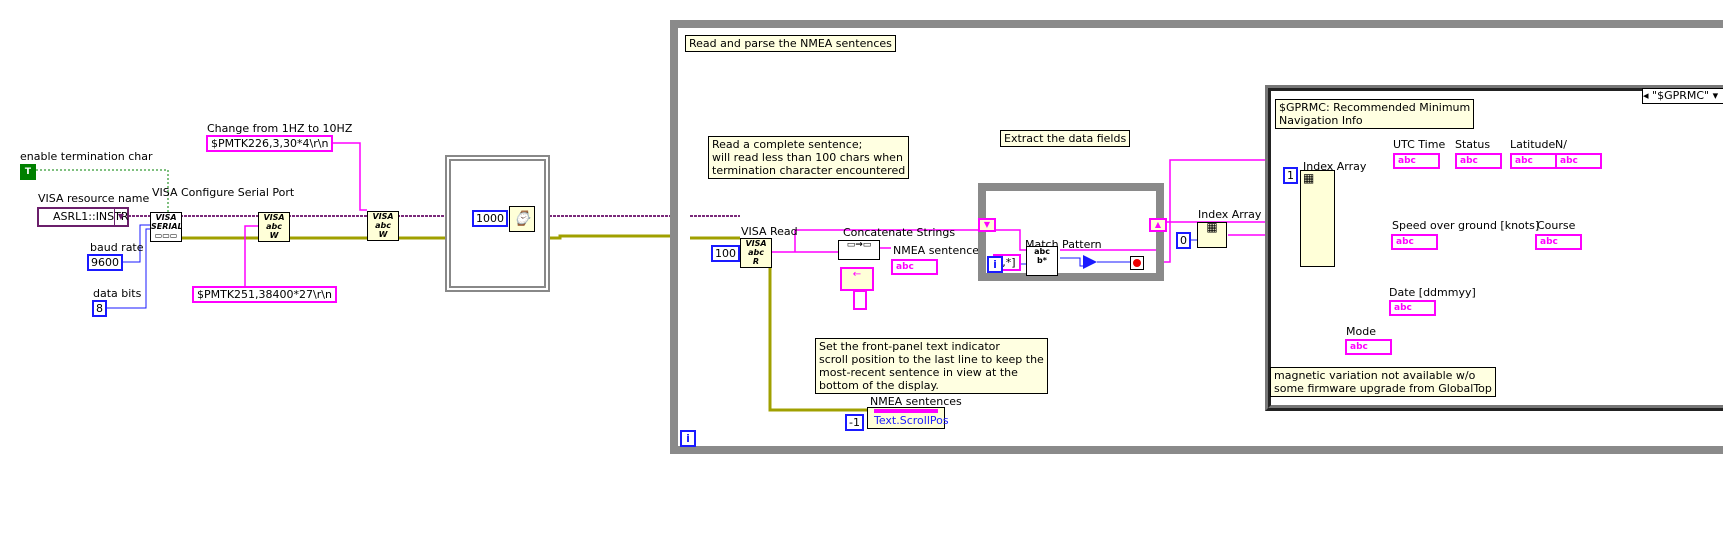 This screenshot has width=1723, height=547. I want to click on status-indicator: abc, so click(1478, 161).